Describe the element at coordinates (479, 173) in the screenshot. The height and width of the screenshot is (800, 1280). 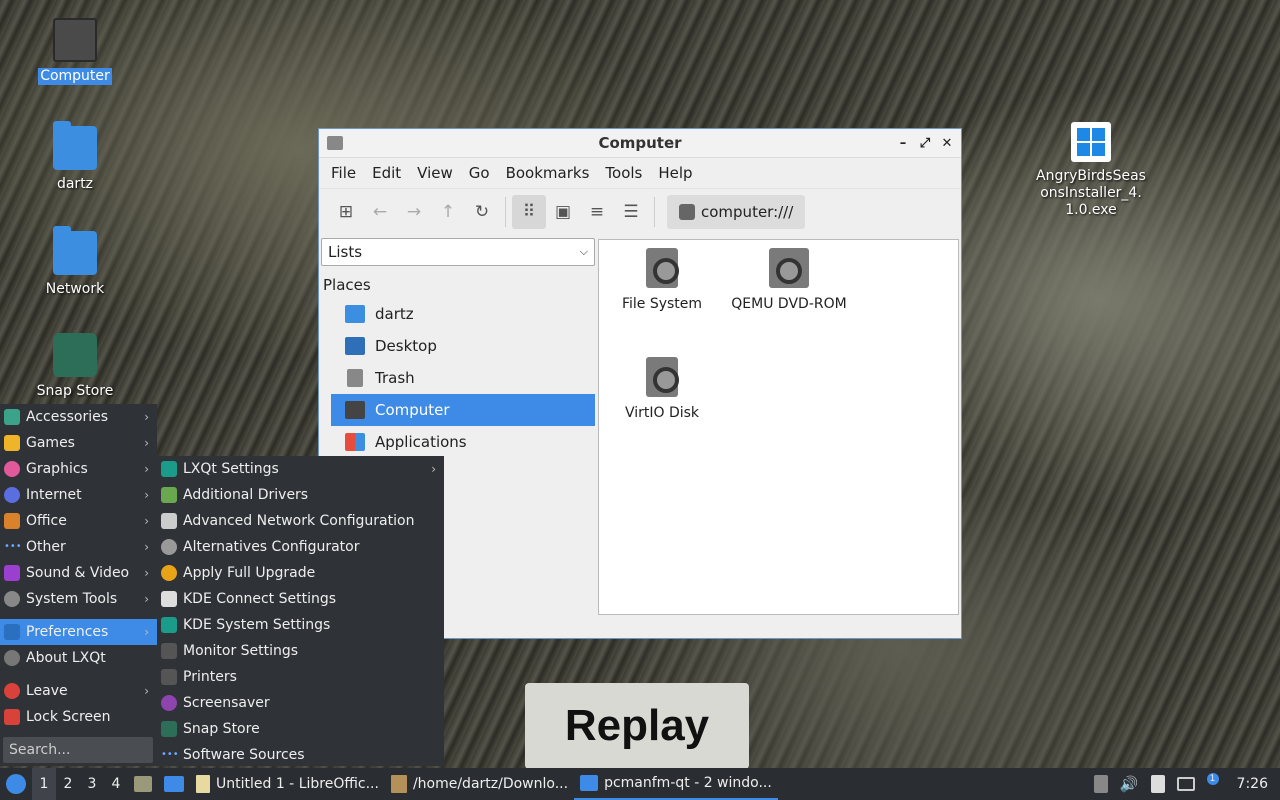
I see `menu-go: Go` at that location.